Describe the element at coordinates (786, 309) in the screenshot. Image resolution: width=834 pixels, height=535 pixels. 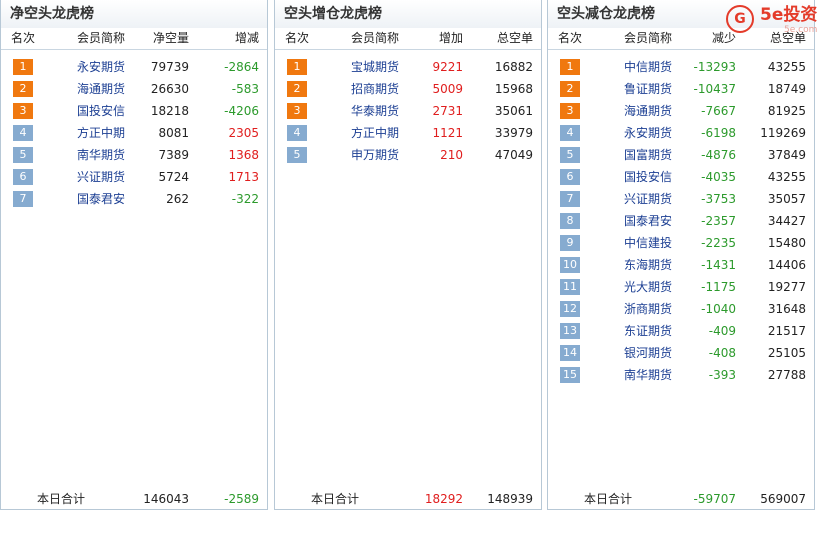
I see `value2-cell: 31648` at that location.